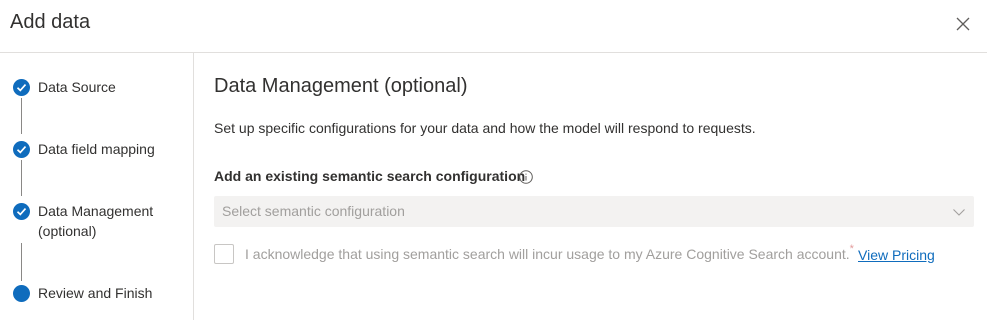 The height and width of the screenshot is (320, 987). What do you see at coordinates (896, 255) in the screenshot?
I see `view-pricing-link: View Pricing` at bounding box center [896, 255].